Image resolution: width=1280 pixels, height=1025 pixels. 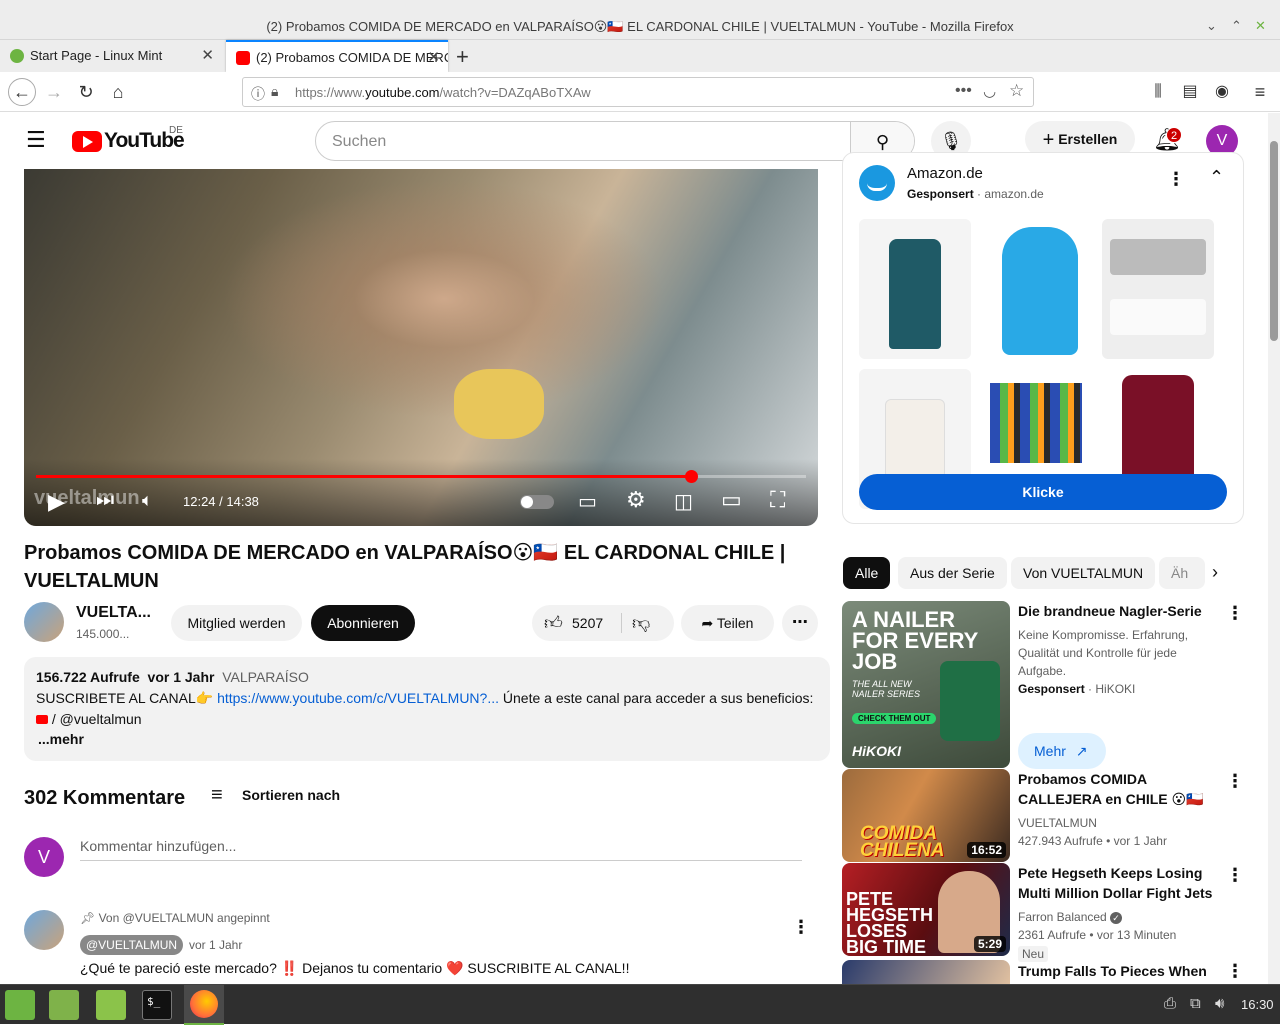 What do you see at coordinates (615, 141) in the screenshot?
I see `search-box: Suchen ⚲` at bounding box center [615, 141].